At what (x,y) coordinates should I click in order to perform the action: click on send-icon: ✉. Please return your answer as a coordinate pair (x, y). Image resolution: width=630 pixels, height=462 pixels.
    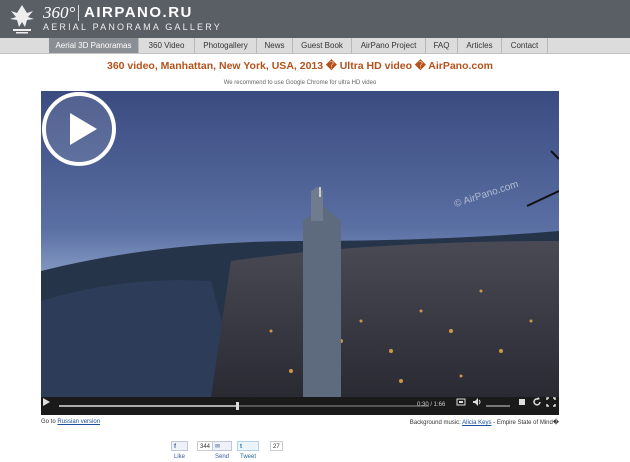
    Looking at the image, I should click on (218, 447).